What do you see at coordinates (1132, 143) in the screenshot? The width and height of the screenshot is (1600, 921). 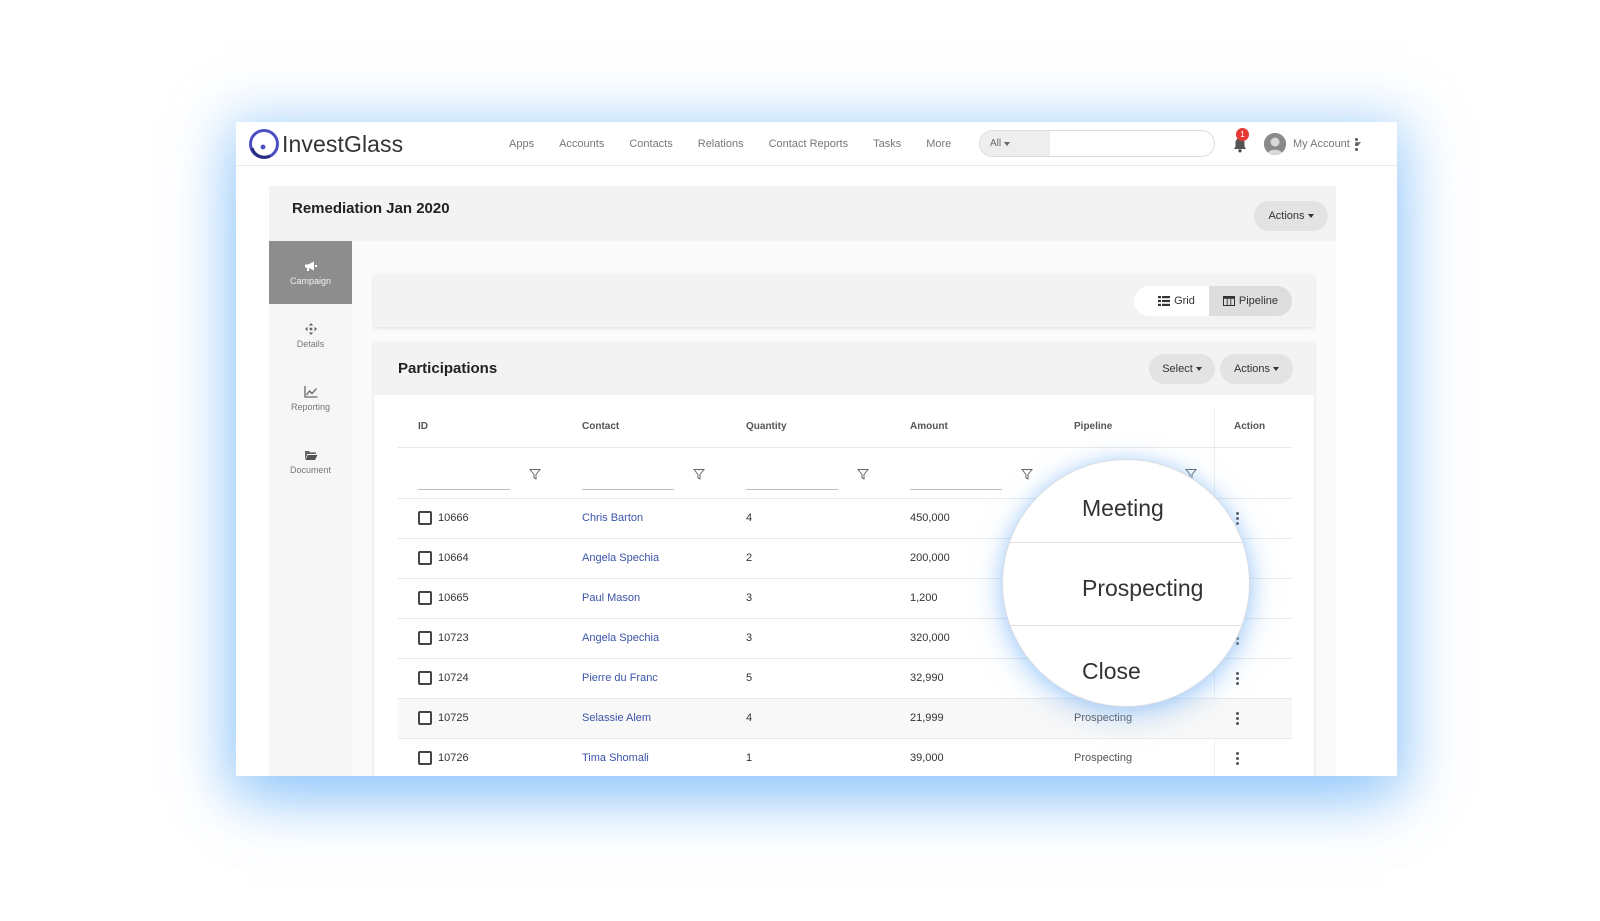 I see `search-input` at bounding box center [1132, 143].